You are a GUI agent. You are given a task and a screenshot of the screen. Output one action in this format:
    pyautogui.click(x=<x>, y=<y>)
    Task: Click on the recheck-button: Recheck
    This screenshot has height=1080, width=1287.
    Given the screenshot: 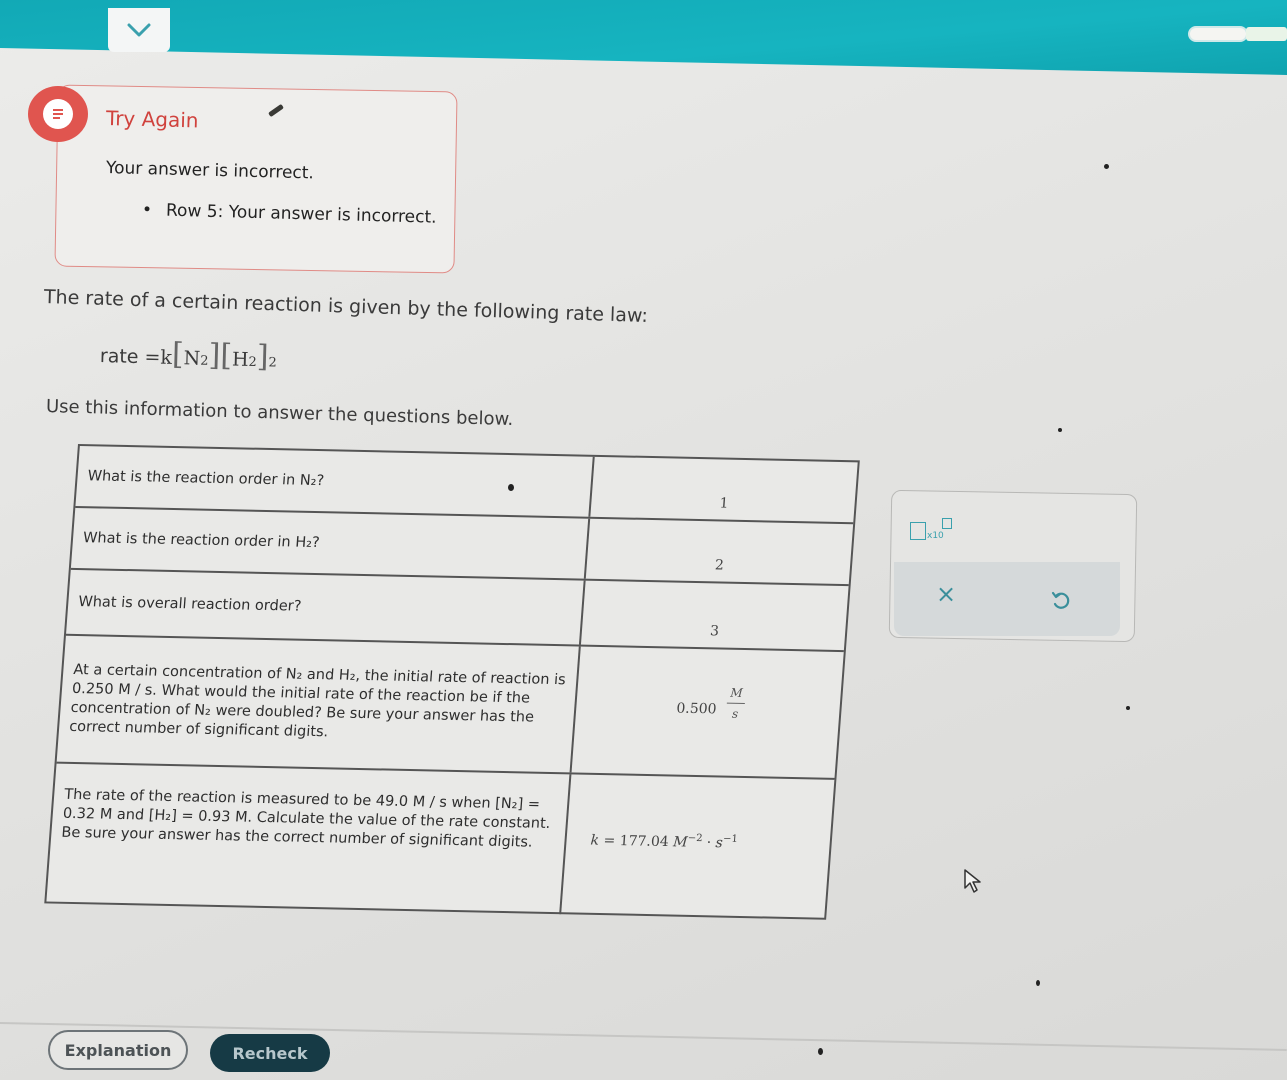 What is the action you would take?
    pyautogui.click(x=270, y=1053)
    